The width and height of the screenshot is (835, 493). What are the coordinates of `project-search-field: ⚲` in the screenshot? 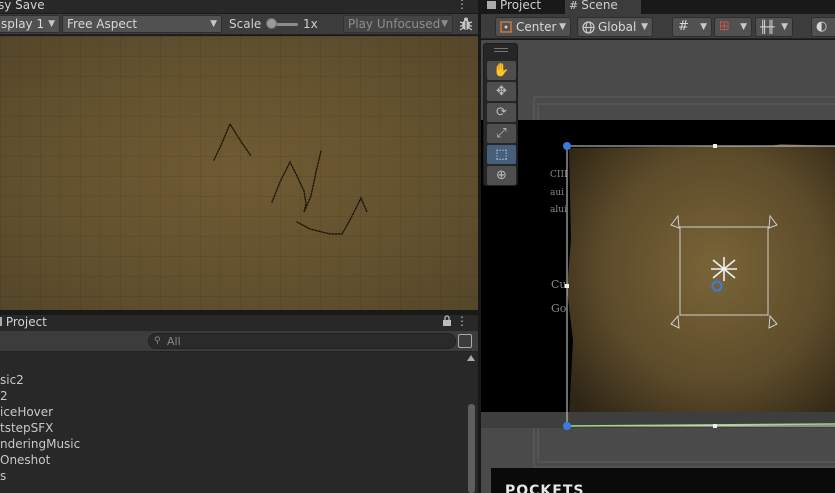 It's located at (302, 341).